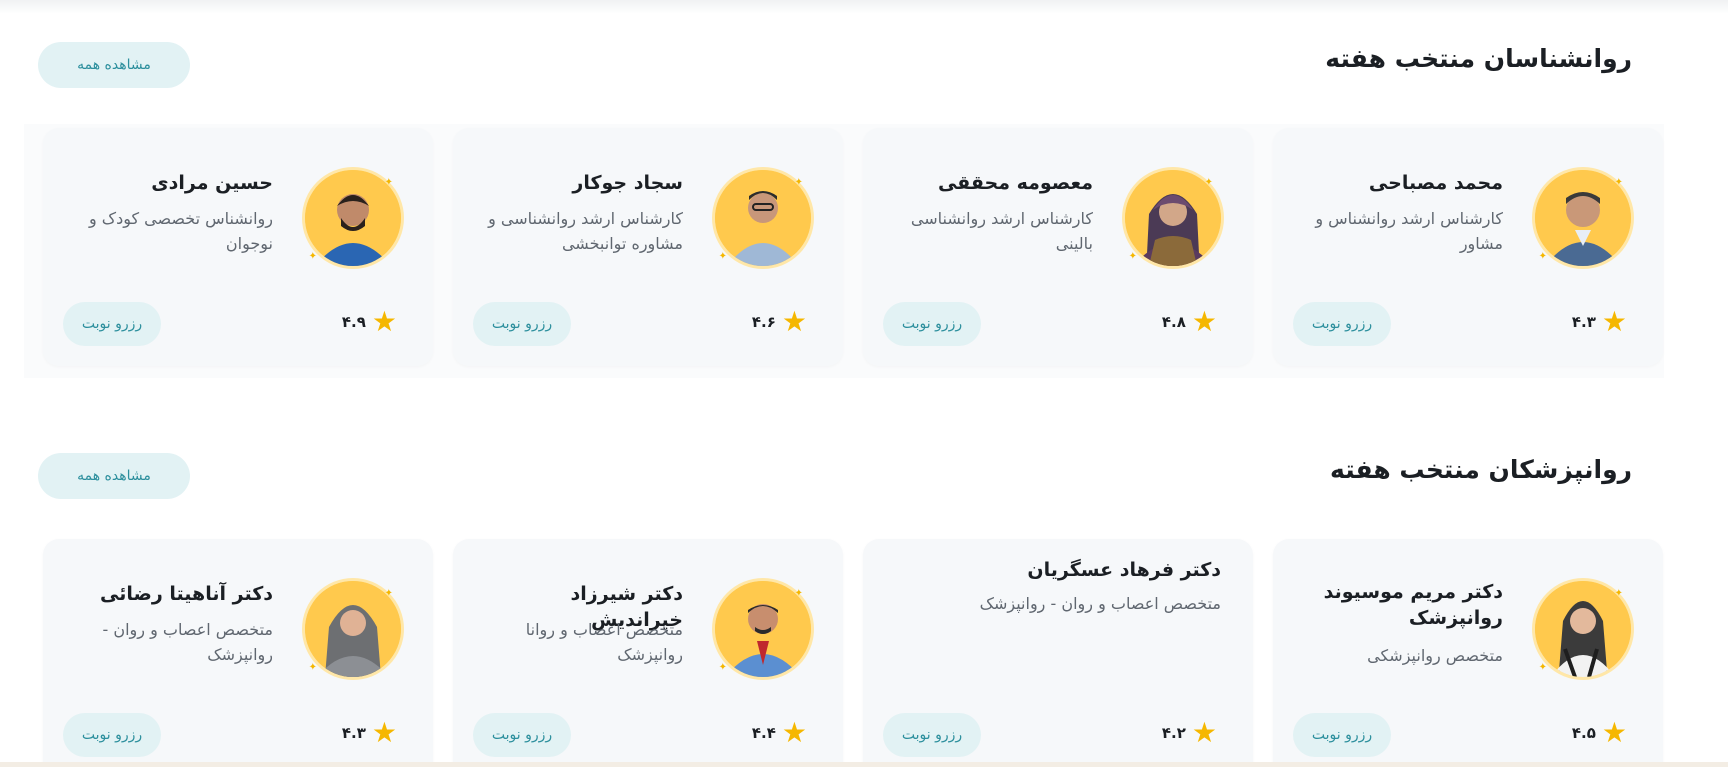  Describe the element at coordinates (1413, 605) in the screenshot. I see `doctor-name: دکتر مریم موسیوند روانپزشک` at that location.